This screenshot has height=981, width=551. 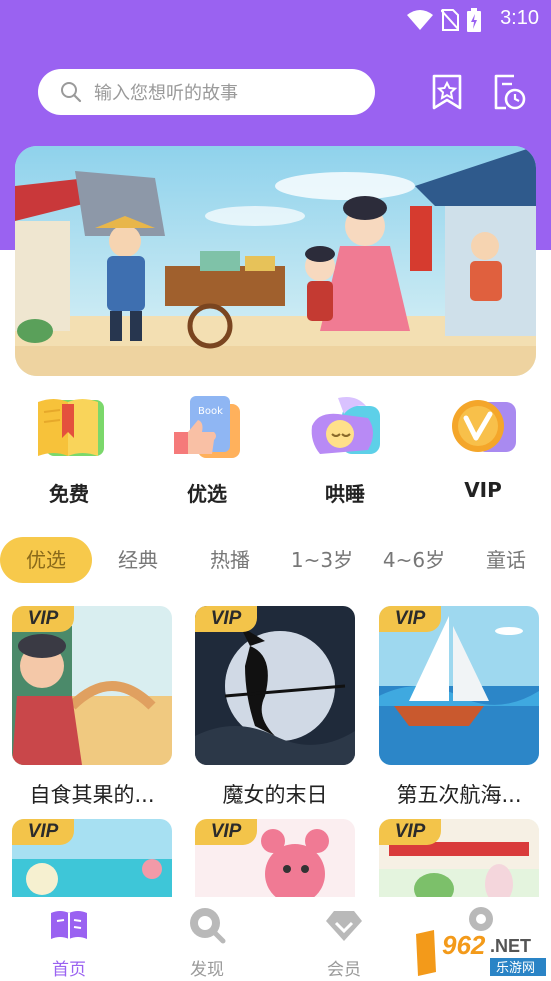 What do you see at coordinates (69, 494) in the screenshot?
I see `category-label: 免费` at bounding box center [69, 494].